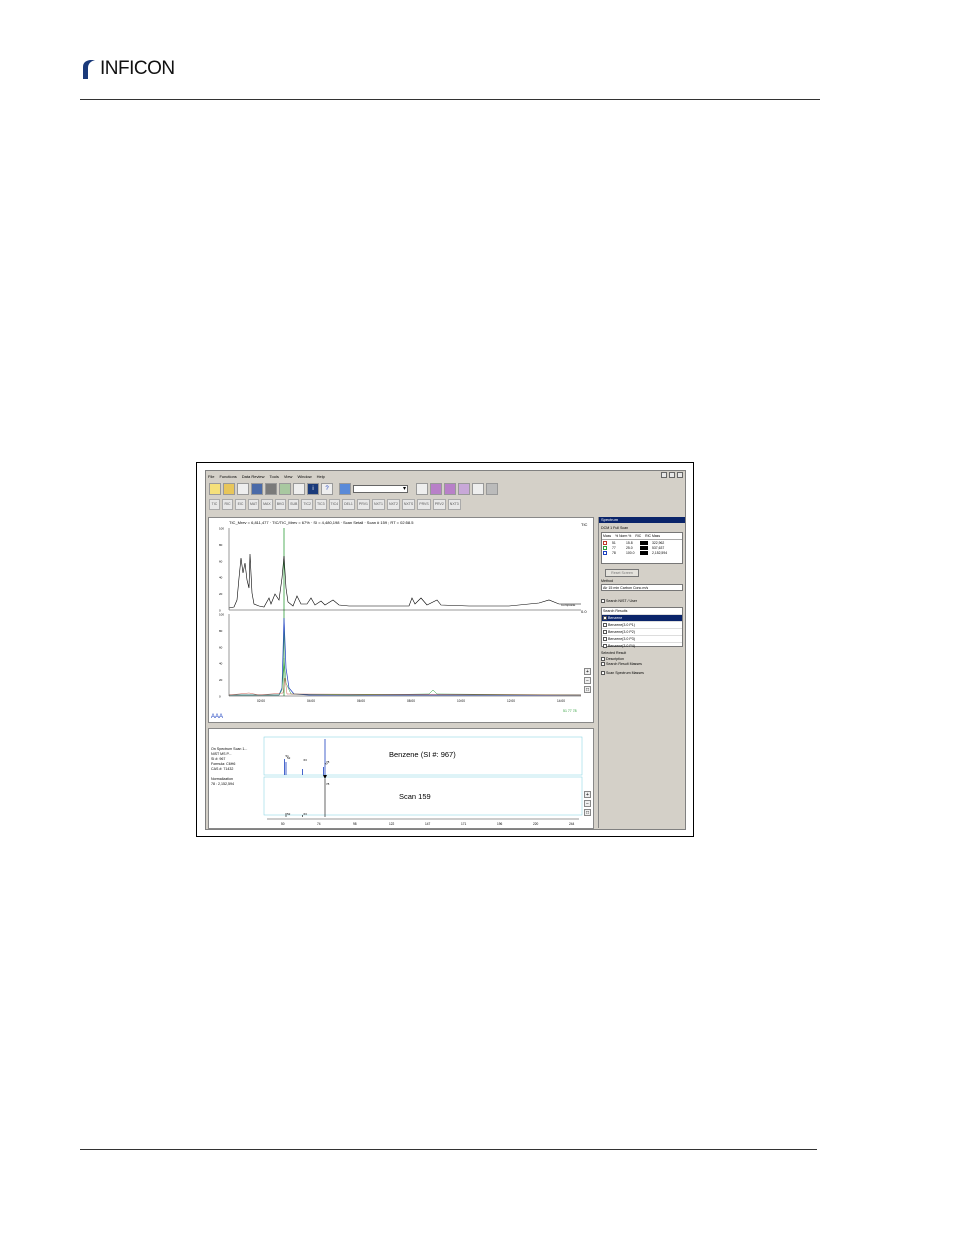  Describe the element at coordinates (294, 504) in the screenshot. I see `review-tool-button: SUB` at that location.